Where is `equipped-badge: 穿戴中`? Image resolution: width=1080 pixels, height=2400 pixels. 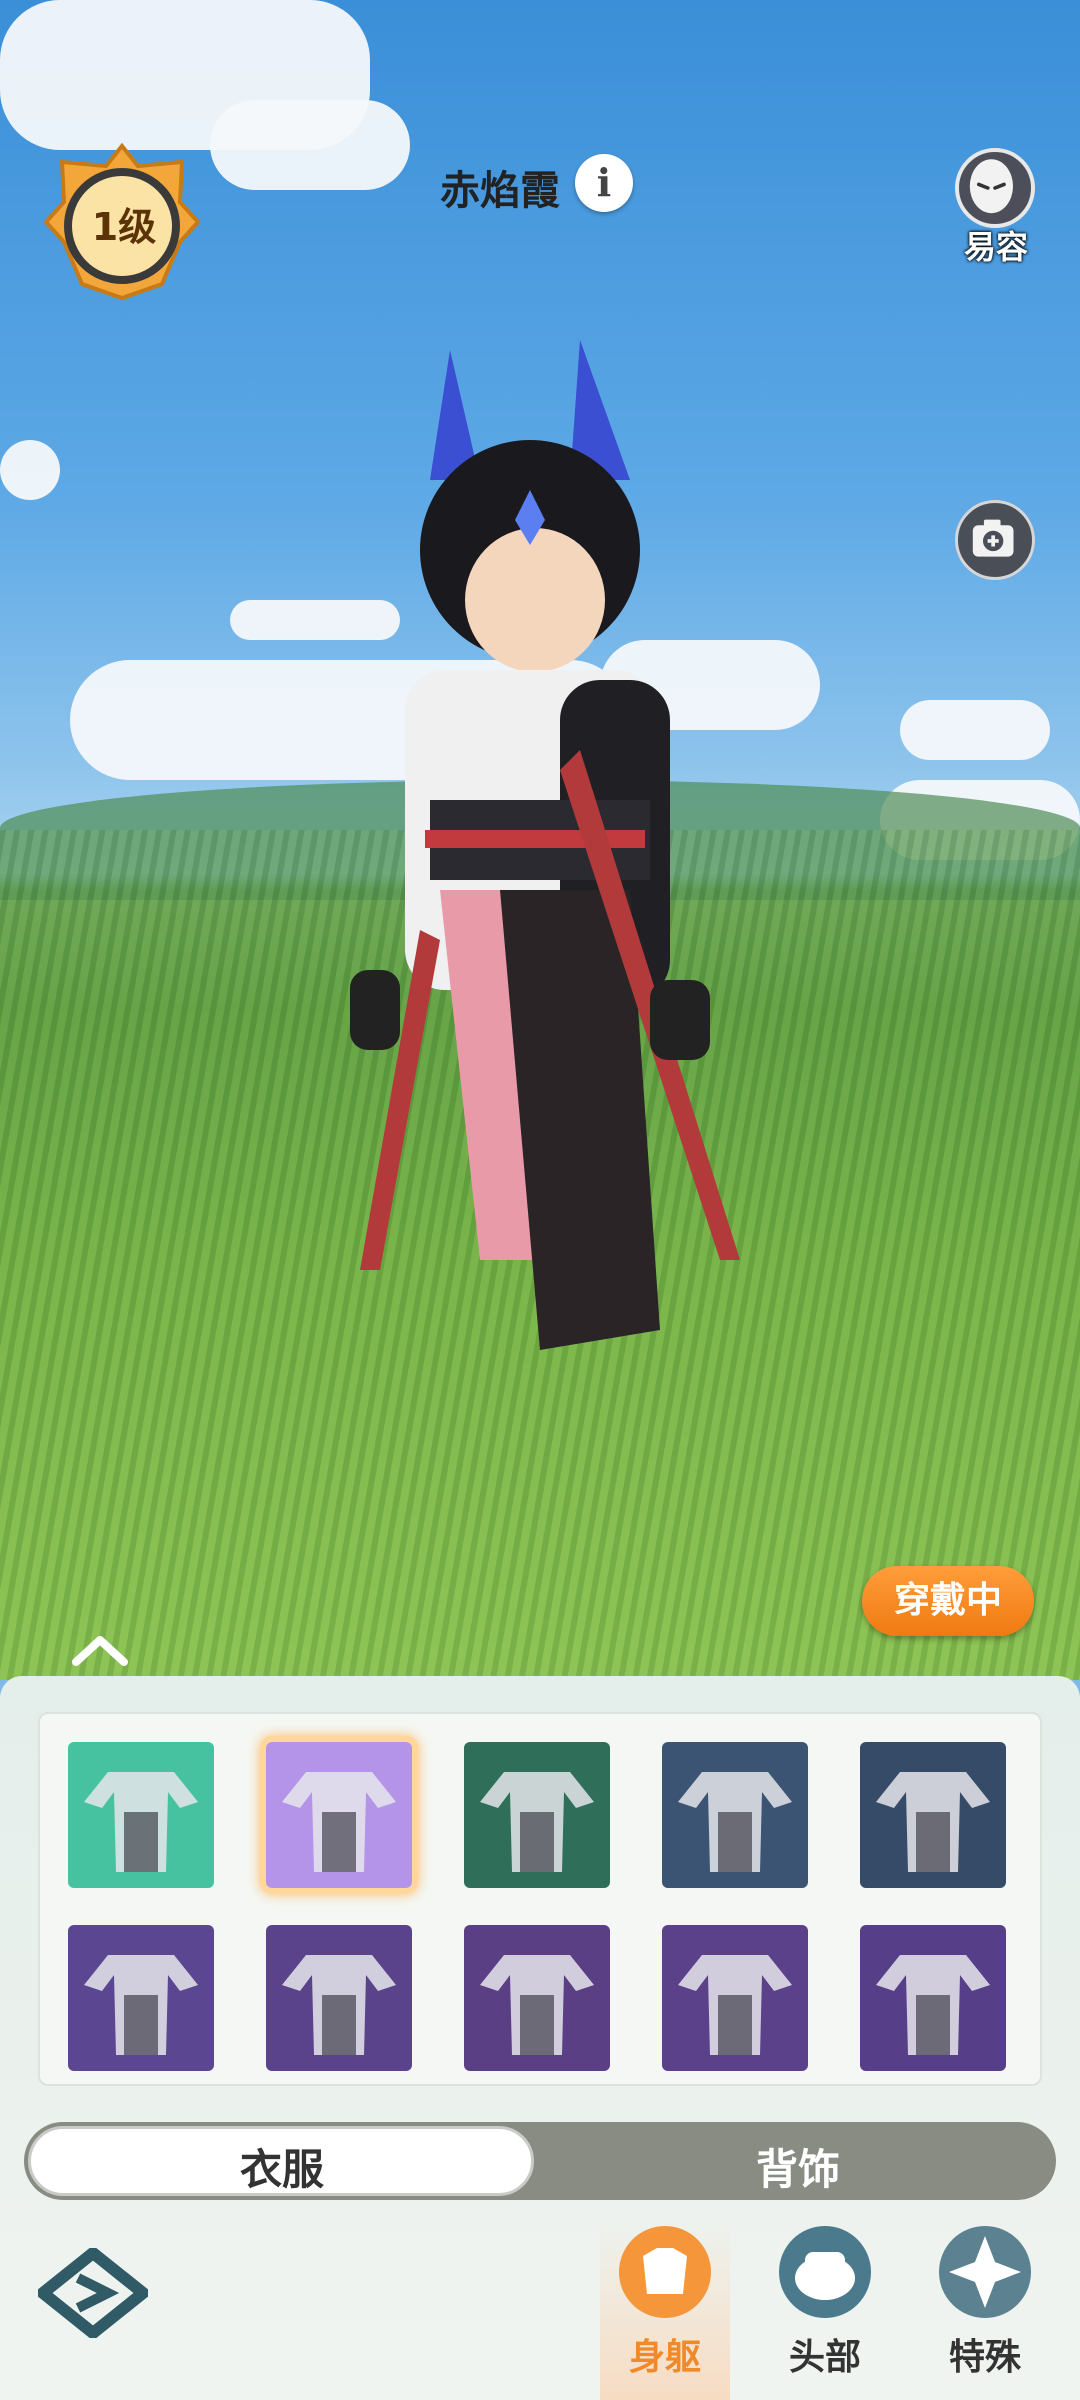
equipped-badge: 穿戴中 is located at coordinates (948, 1601).